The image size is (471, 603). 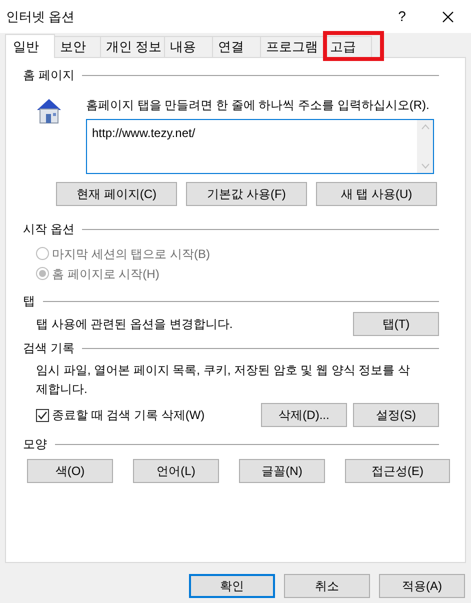 What do you see at coordinates (237, 46) in the screenshot?
I see `tab: 연결` at bounding box center [237, 46].